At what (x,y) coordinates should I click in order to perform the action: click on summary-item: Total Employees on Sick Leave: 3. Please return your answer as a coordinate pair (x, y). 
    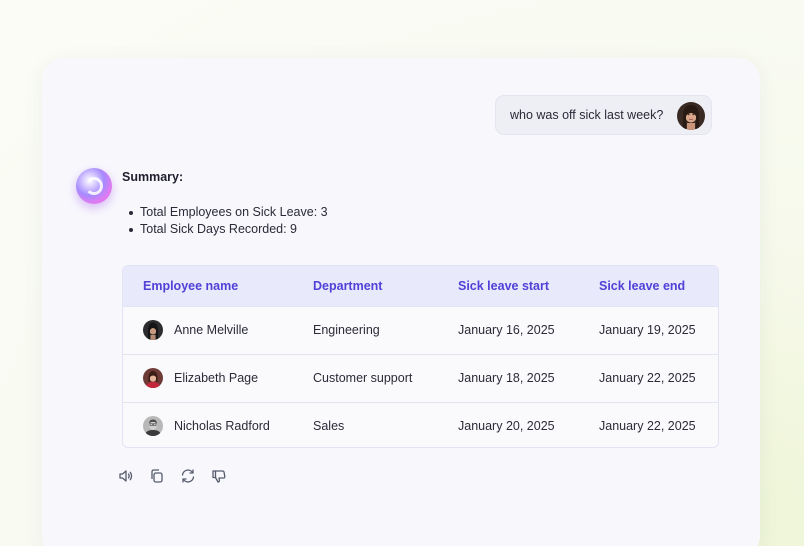
    Looking at the image, I should click on (227, 212).